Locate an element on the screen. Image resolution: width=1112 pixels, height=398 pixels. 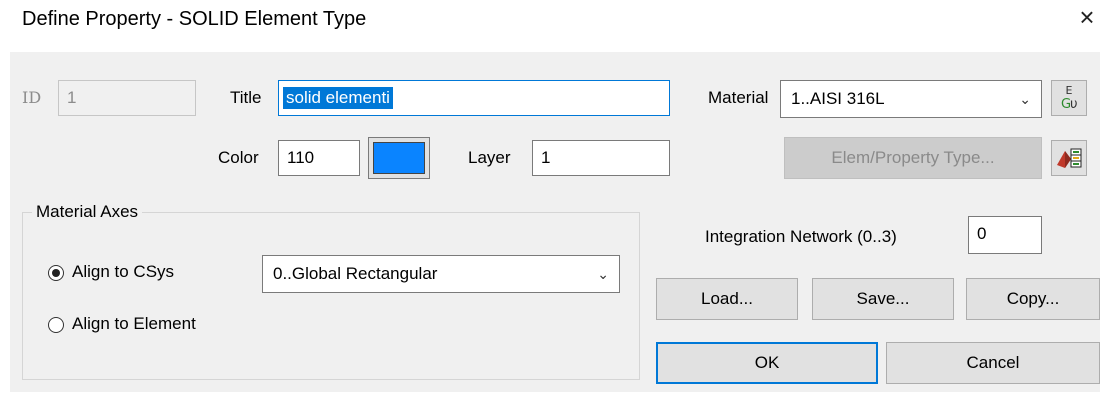
id-field: 1 is located at coordinates (127, 98).